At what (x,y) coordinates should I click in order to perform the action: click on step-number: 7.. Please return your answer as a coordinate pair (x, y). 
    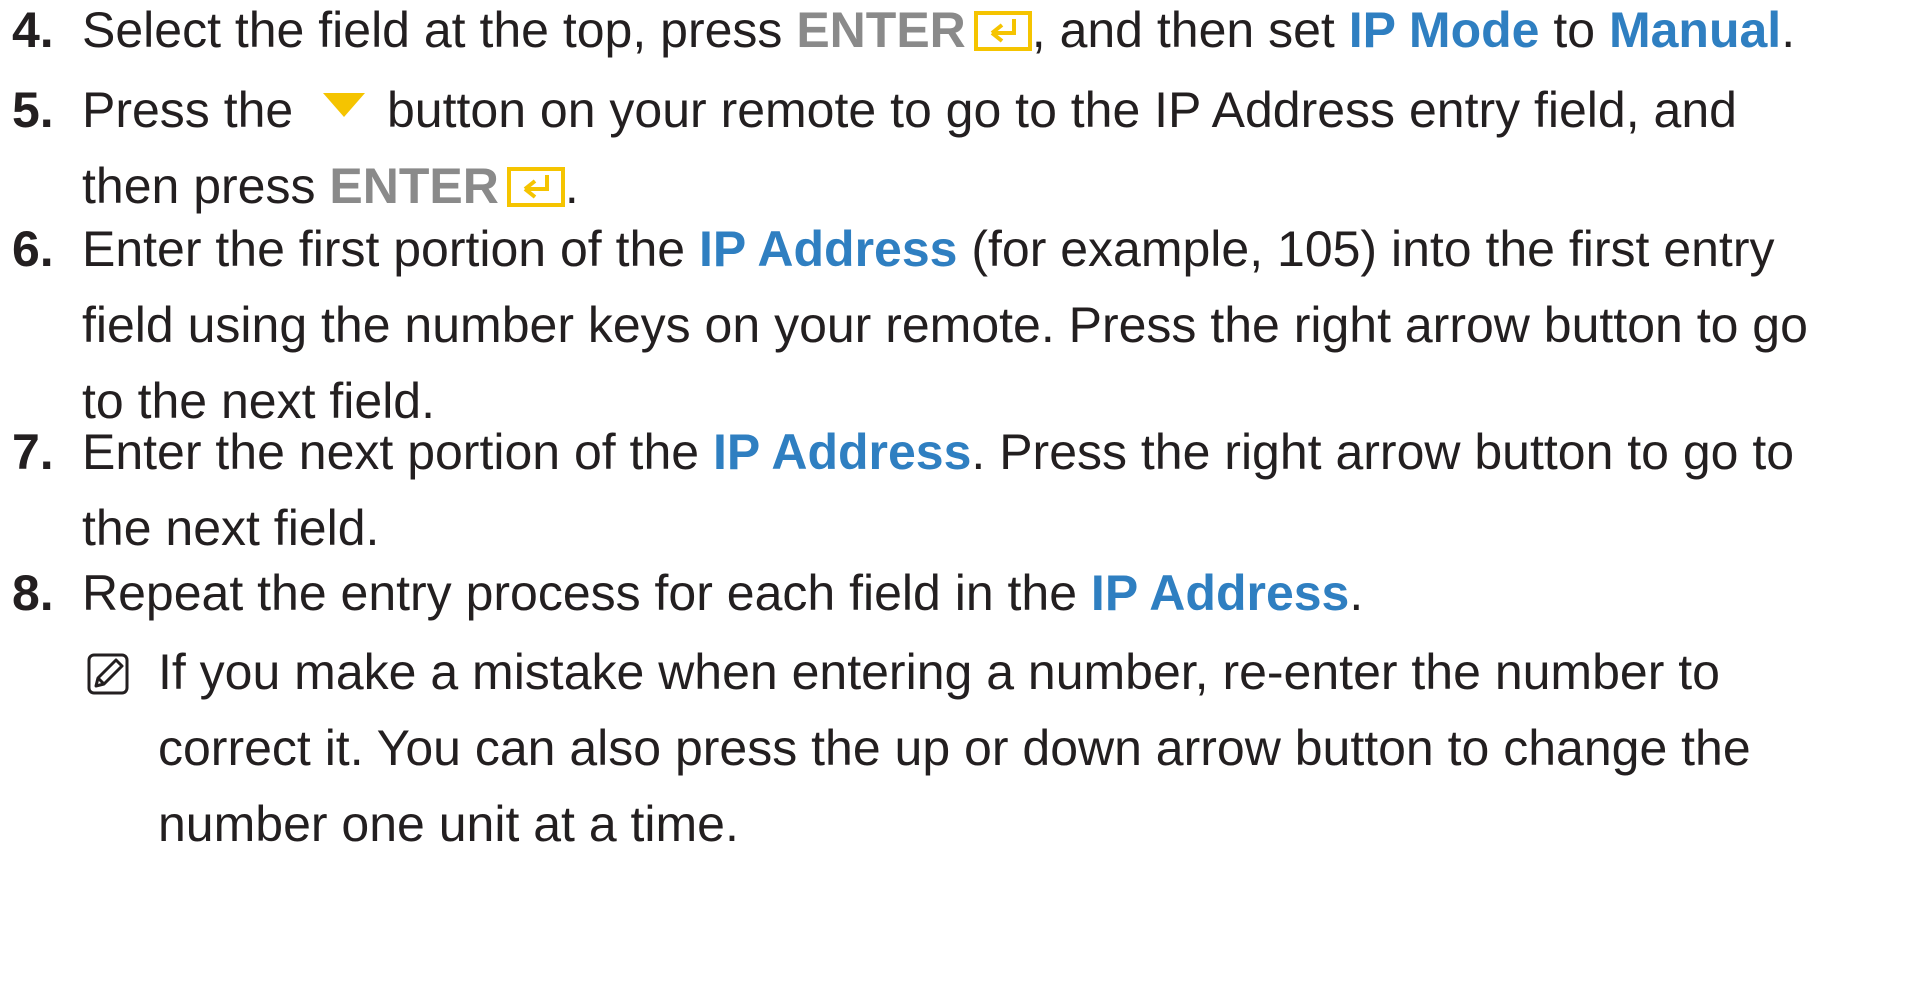
    Looking at the image, I should click on (33, 452).